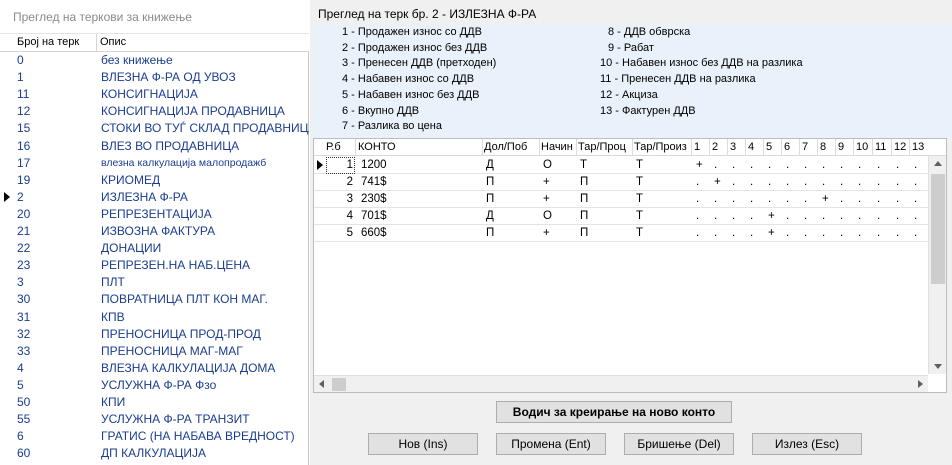  What do you see at coordinates (557, 147) in the screenshot?
I see `grid-column-header: Начин` at bounding box center [557, 147].